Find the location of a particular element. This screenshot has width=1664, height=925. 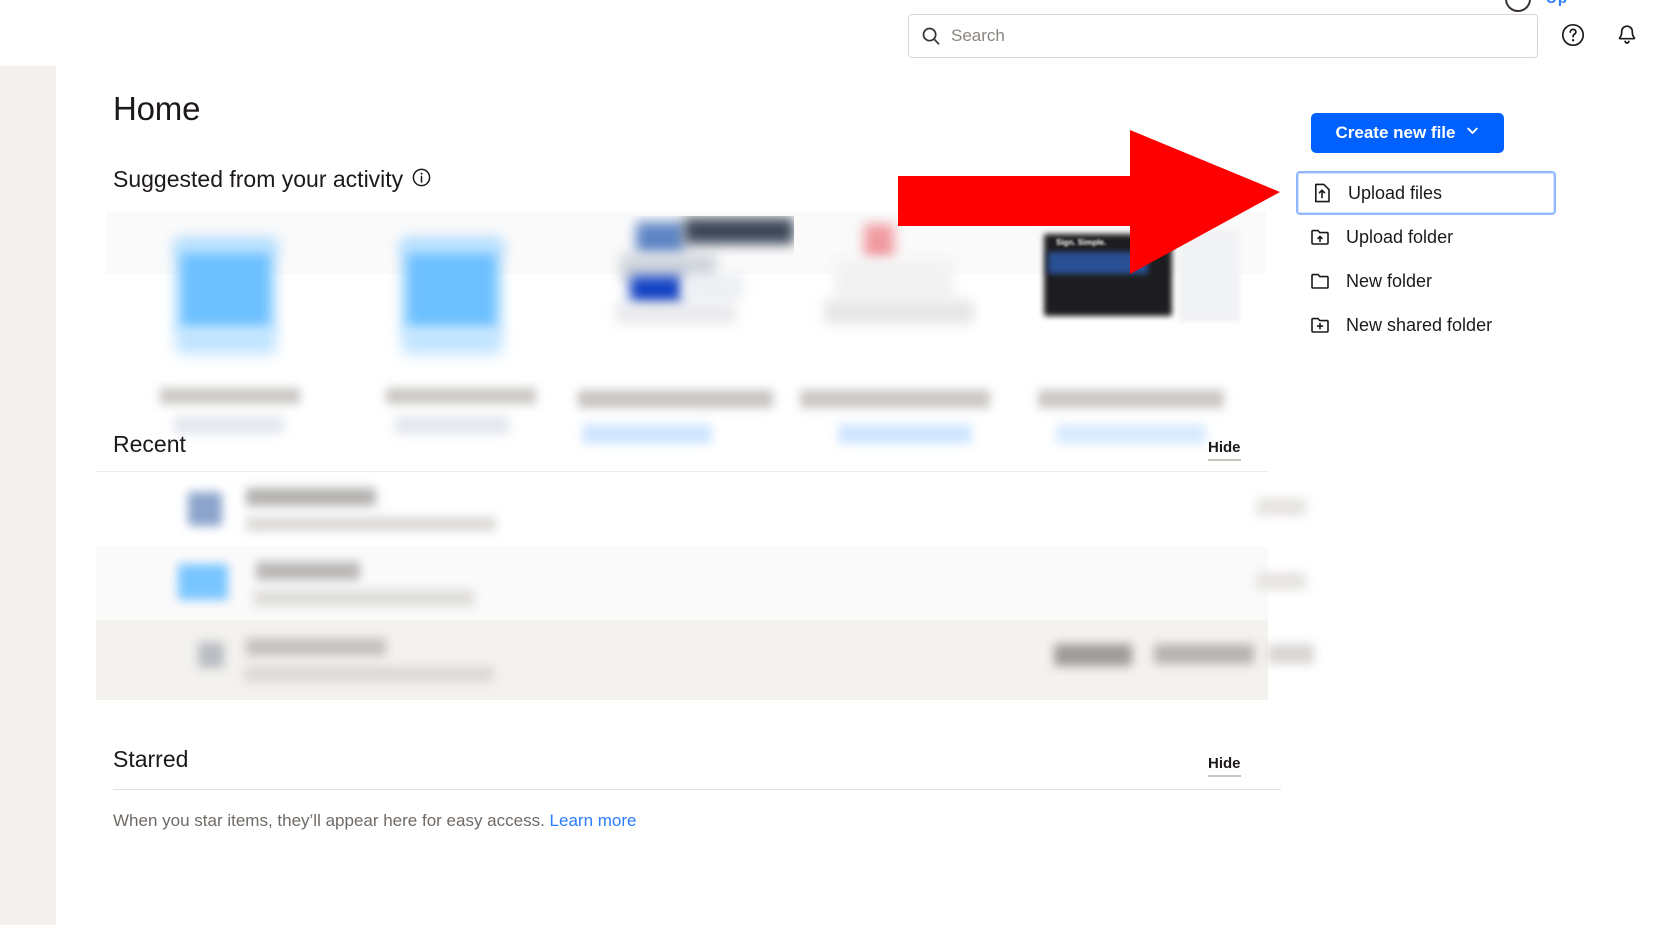

notifications-button is located at coordinates (1627, 37).